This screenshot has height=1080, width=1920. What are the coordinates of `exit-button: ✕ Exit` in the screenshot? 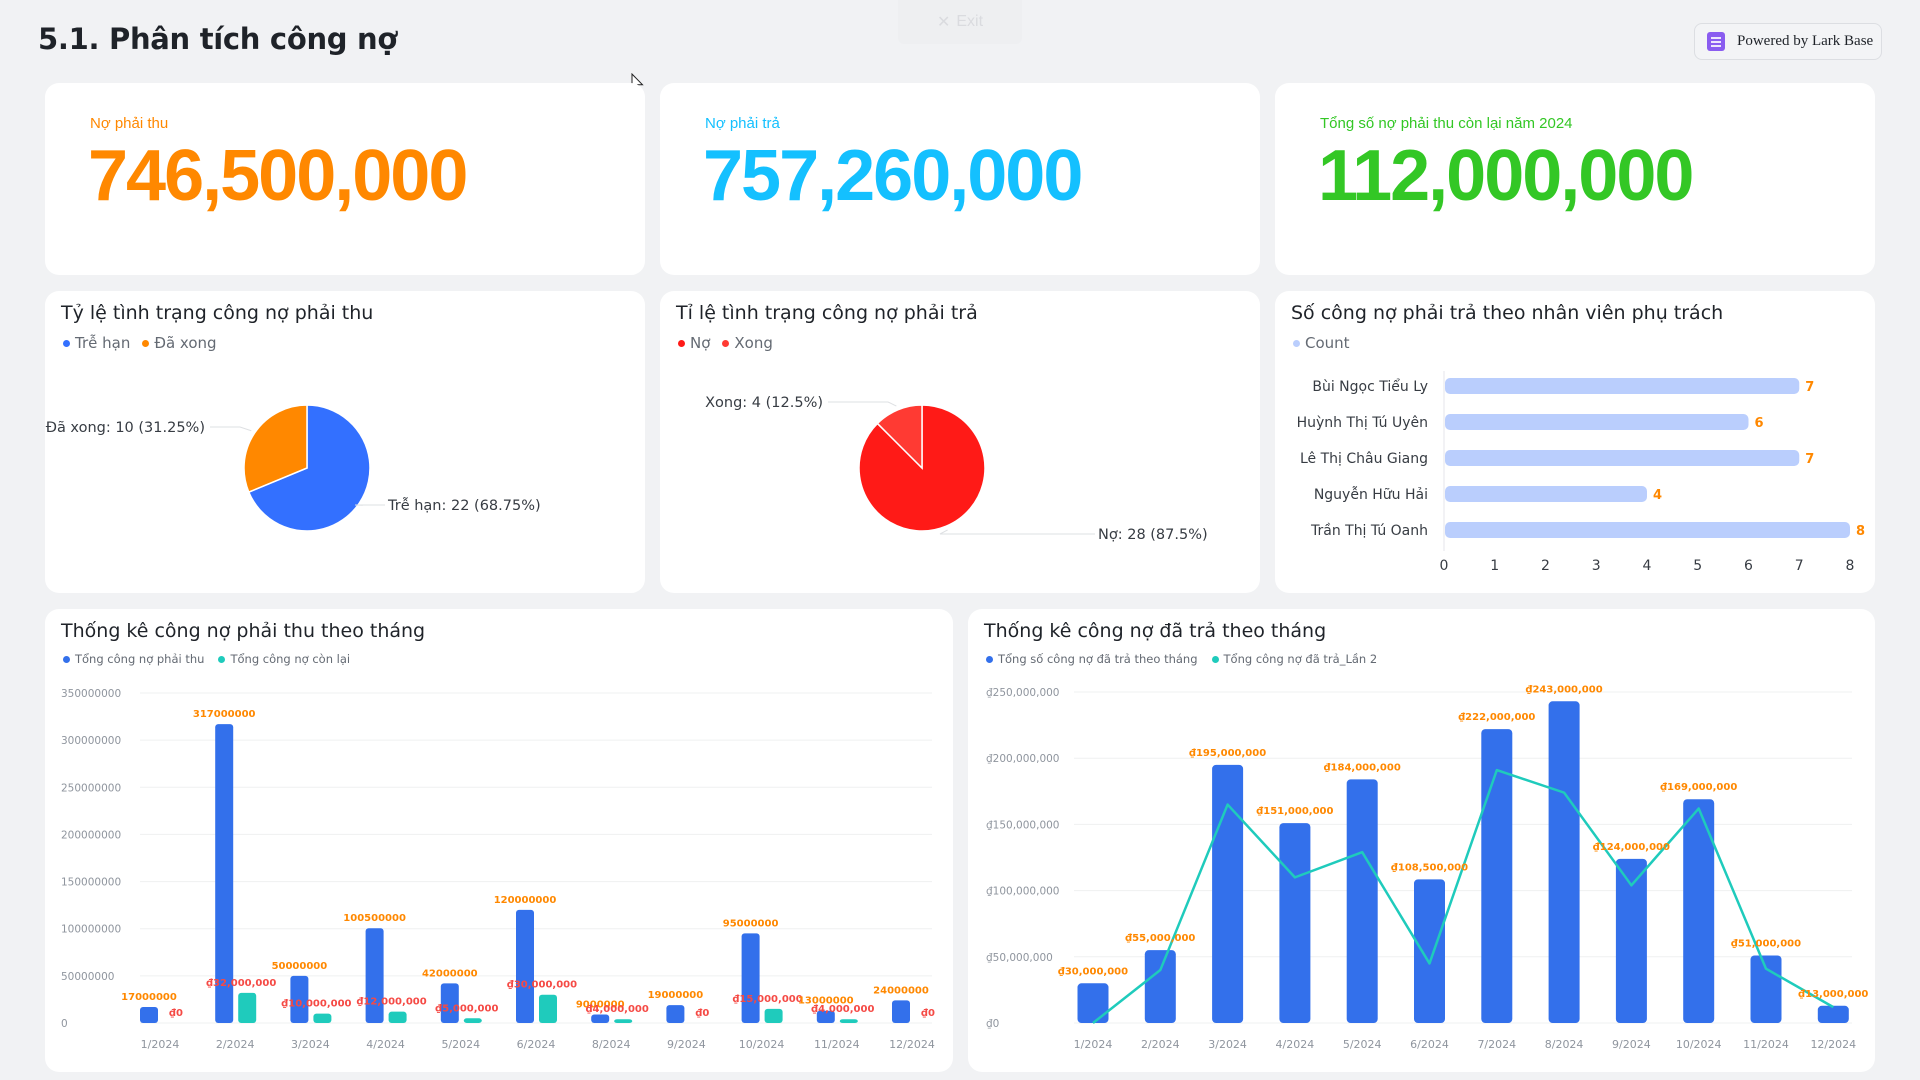 It's located at (960, 22).